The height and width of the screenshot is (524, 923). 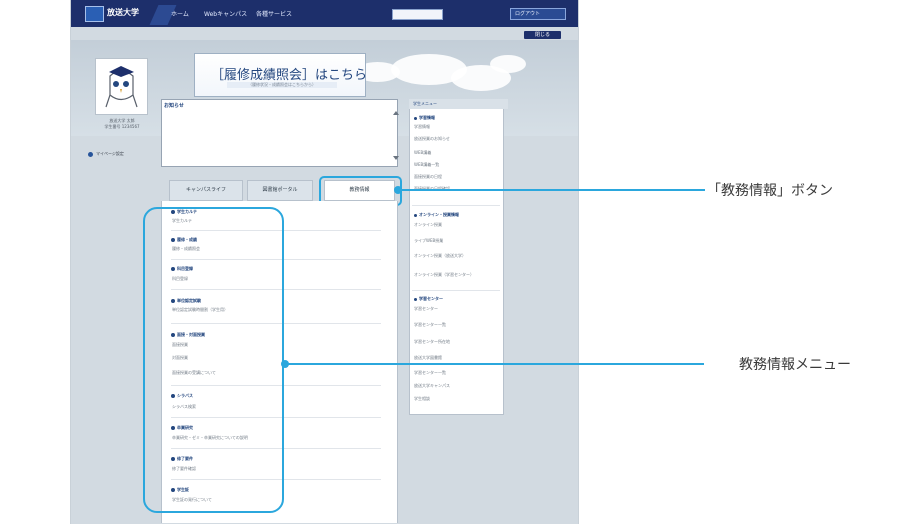 I want to click on sidebar-item: 学習情報, so click(x=456, y=127).